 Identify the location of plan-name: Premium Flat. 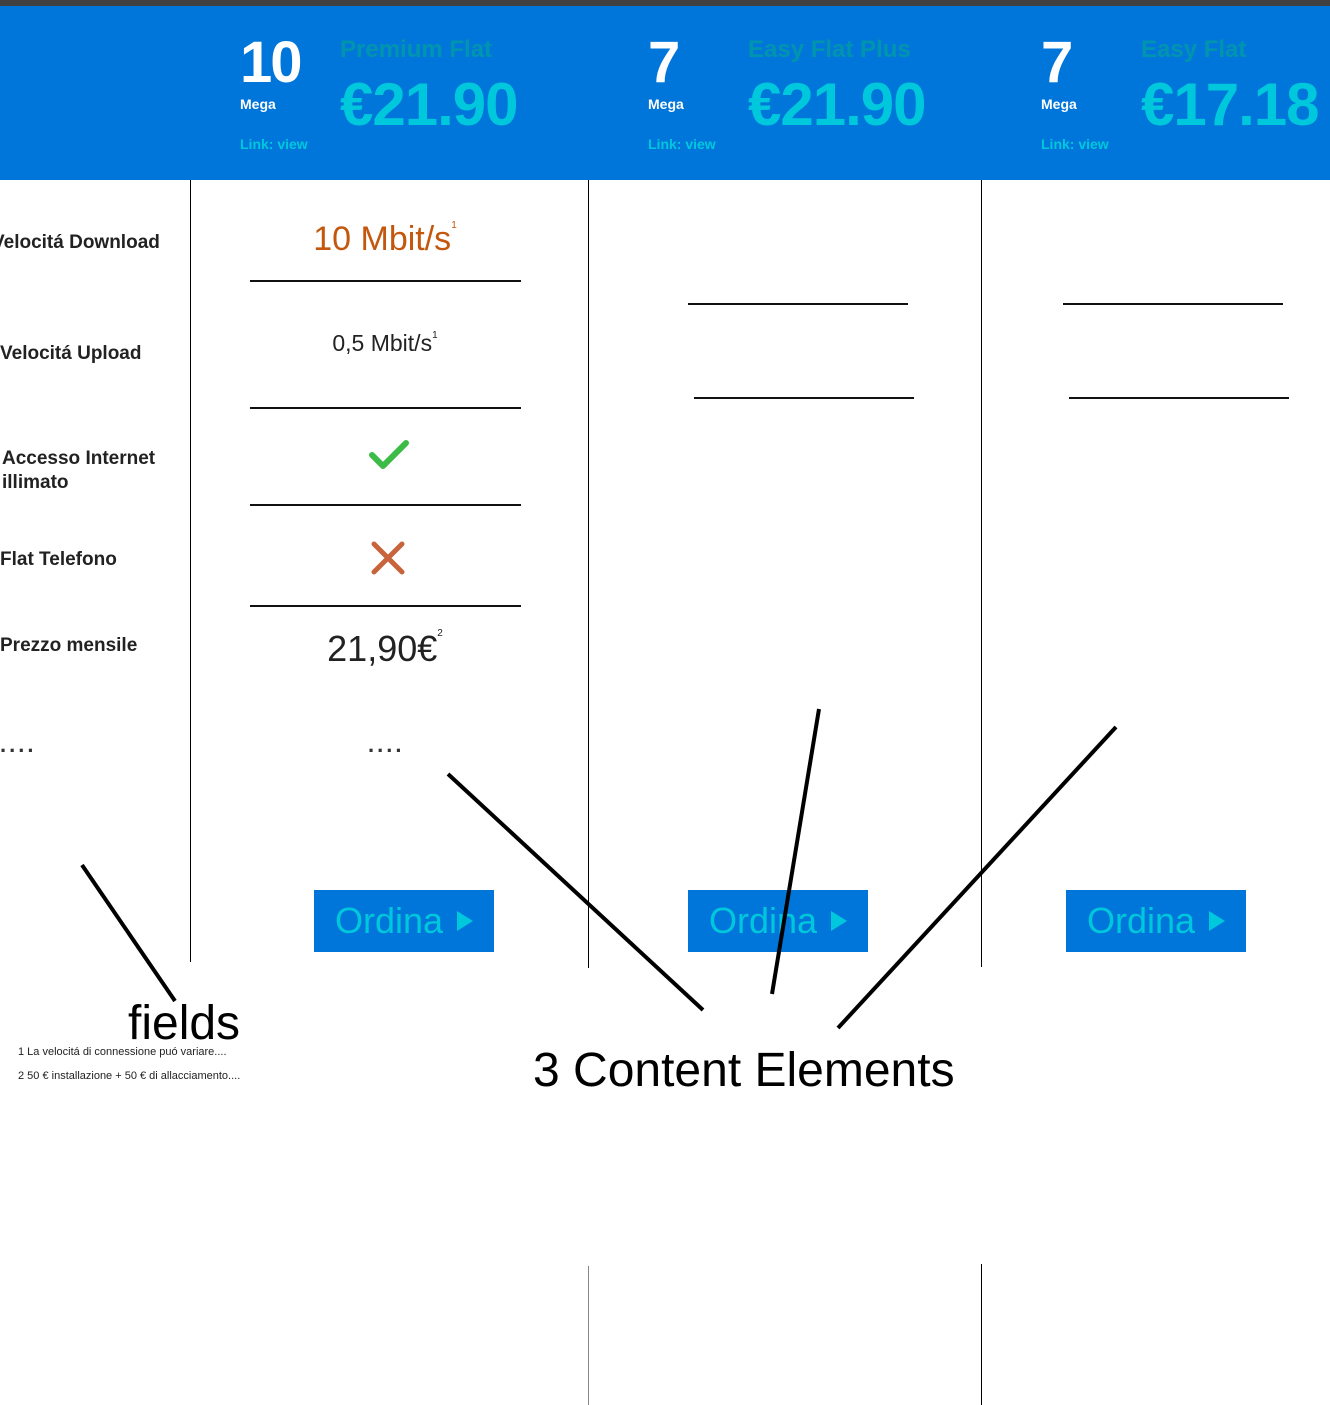
(416, 49).